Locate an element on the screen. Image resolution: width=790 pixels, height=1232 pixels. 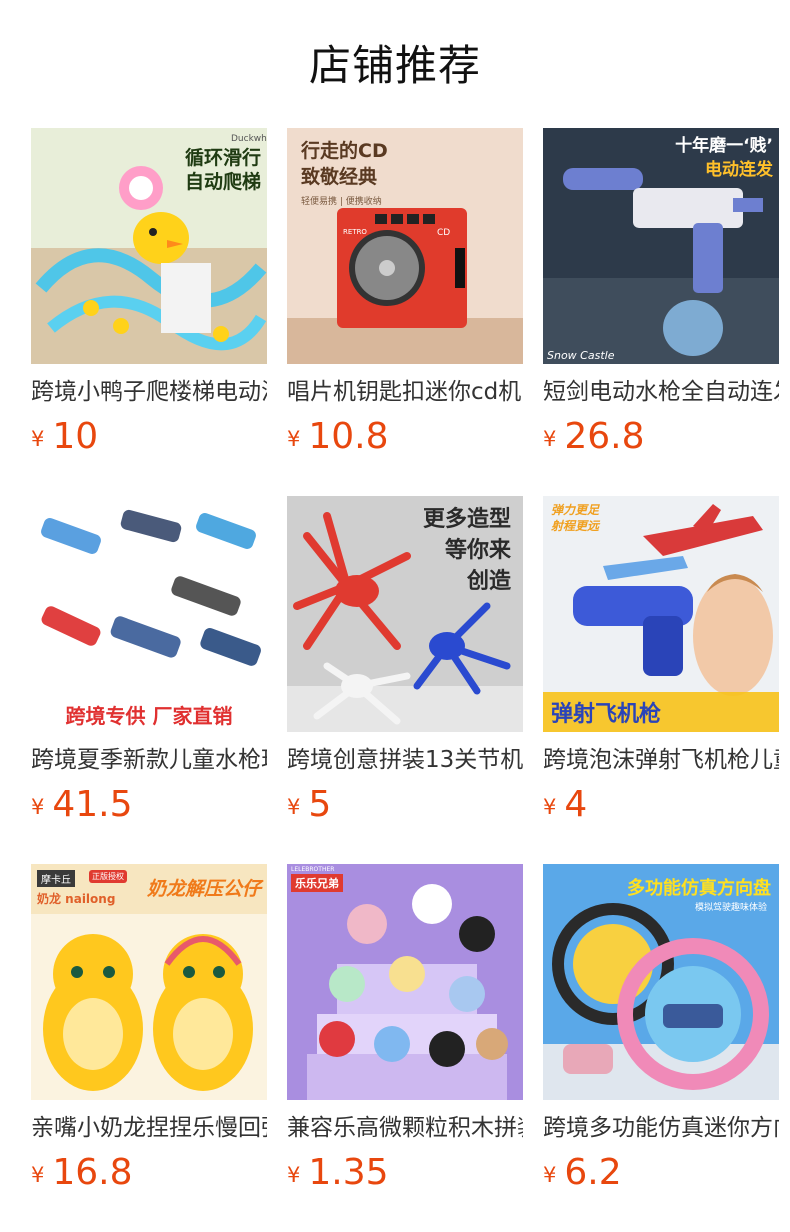
product-card: LELEBROTHER 乐乐兄弟 兼容乐高微颗粒积木拼装玩具 ¥1.35 is located at coordinates (405, 1034).